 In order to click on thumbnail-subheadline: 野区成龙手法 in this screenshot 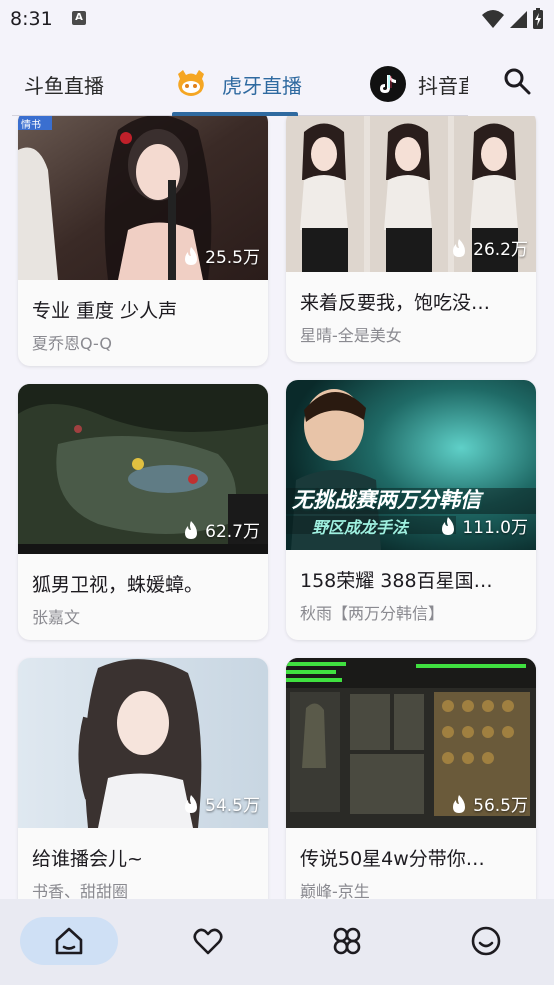, I will do `click(360, 527)`.